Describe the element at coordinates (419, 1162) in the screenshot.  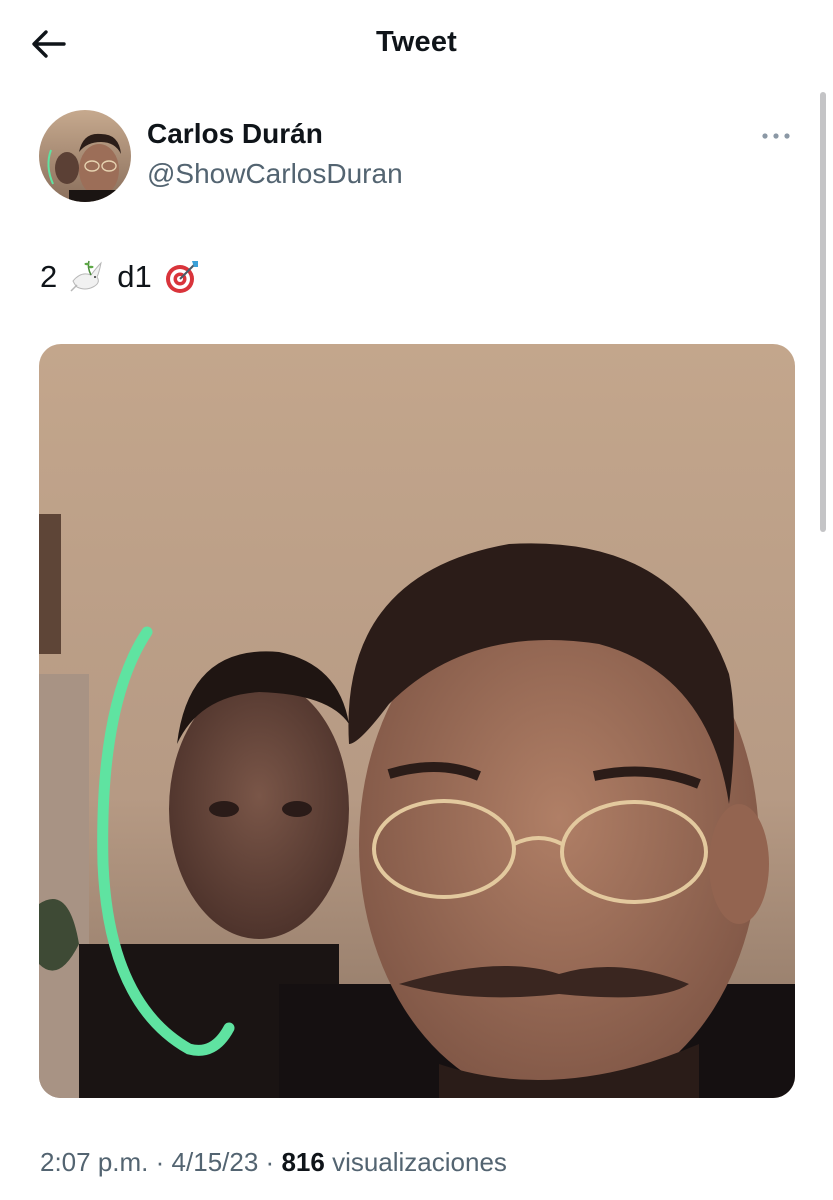
I see `views-label: visualizaciones` at that location.